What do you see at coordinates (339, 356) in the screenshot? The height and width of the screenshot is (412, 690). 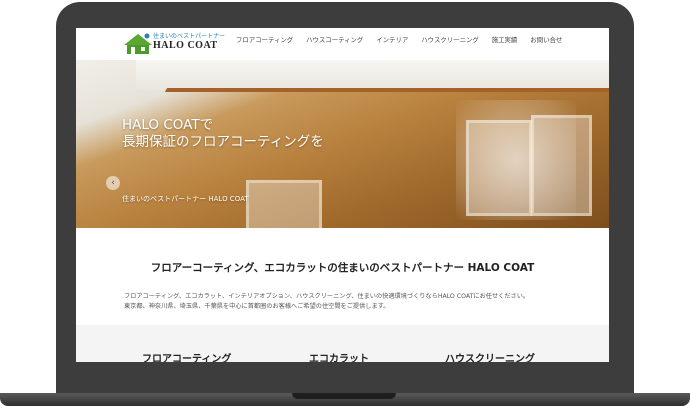 I see `service-ecocarat: エコカラット` at bounding box center [339, 356].